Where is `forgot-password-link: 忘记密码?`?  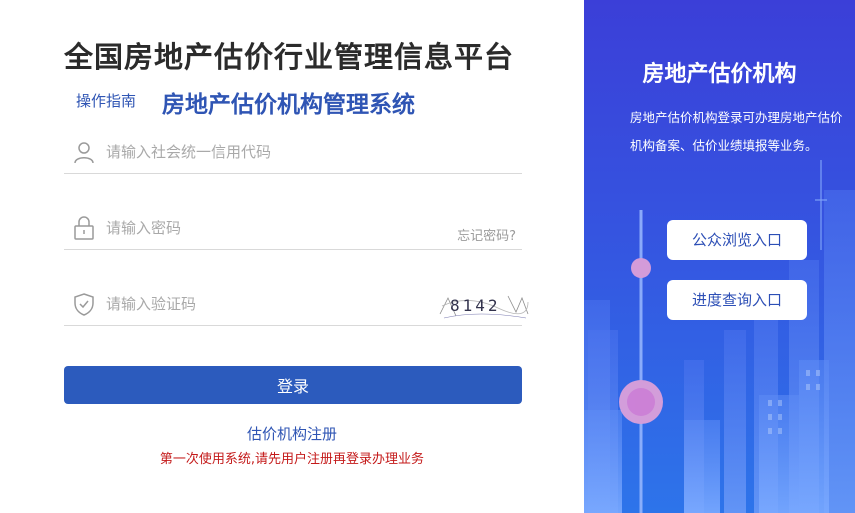 forgot-password-link: 忘记密码? is located at coordinates (486, 234).